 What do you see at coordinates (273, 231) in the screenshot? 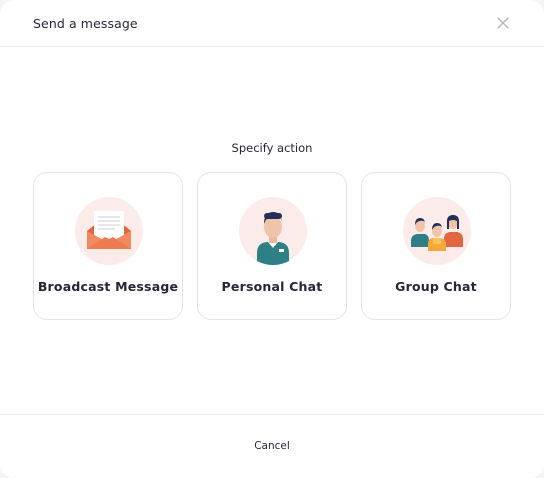
I see `person-icon` at bounding box center [273, 231].